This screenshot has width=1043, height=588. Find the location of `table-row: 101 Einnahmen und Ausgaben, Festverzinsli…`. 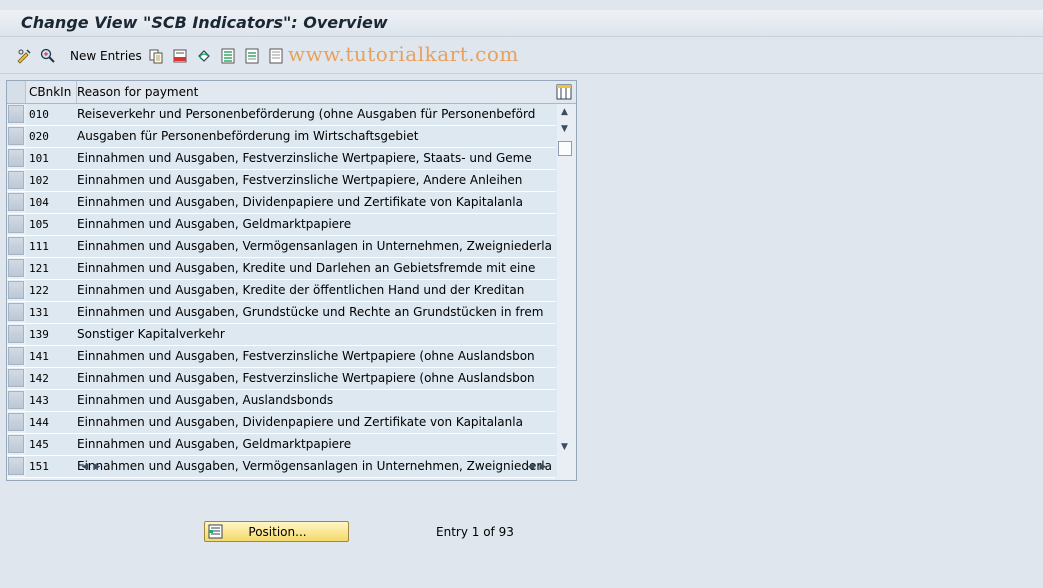

table-row: 101 Einnahmen und Ausgaben, Festverzinsli… is located at coordinates (282, 159).